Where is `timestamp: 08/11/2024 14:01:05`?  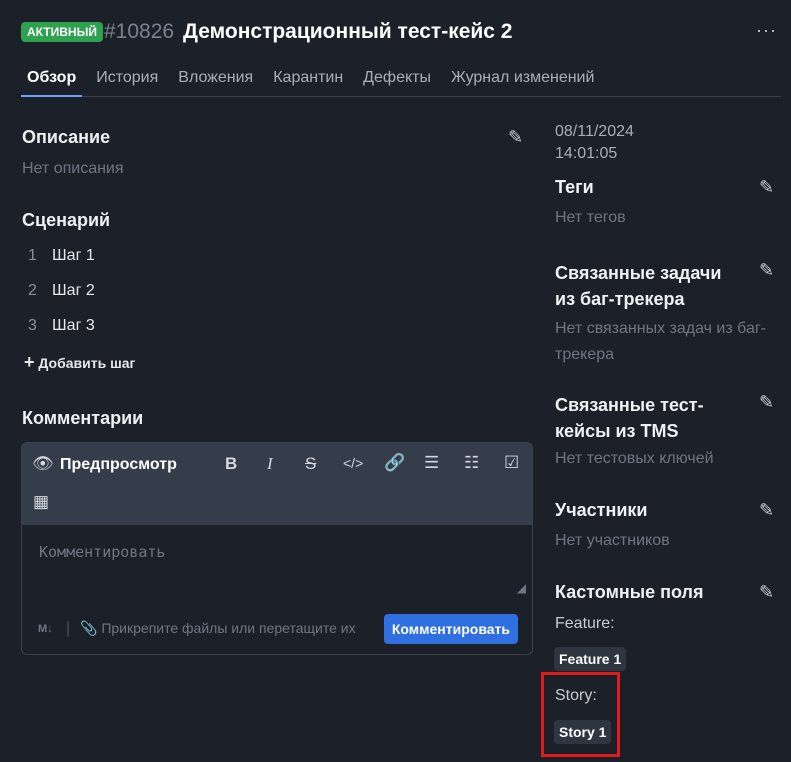
timestamp: 08/11/2024 14:01:05 is located at coordinates (594, 142).